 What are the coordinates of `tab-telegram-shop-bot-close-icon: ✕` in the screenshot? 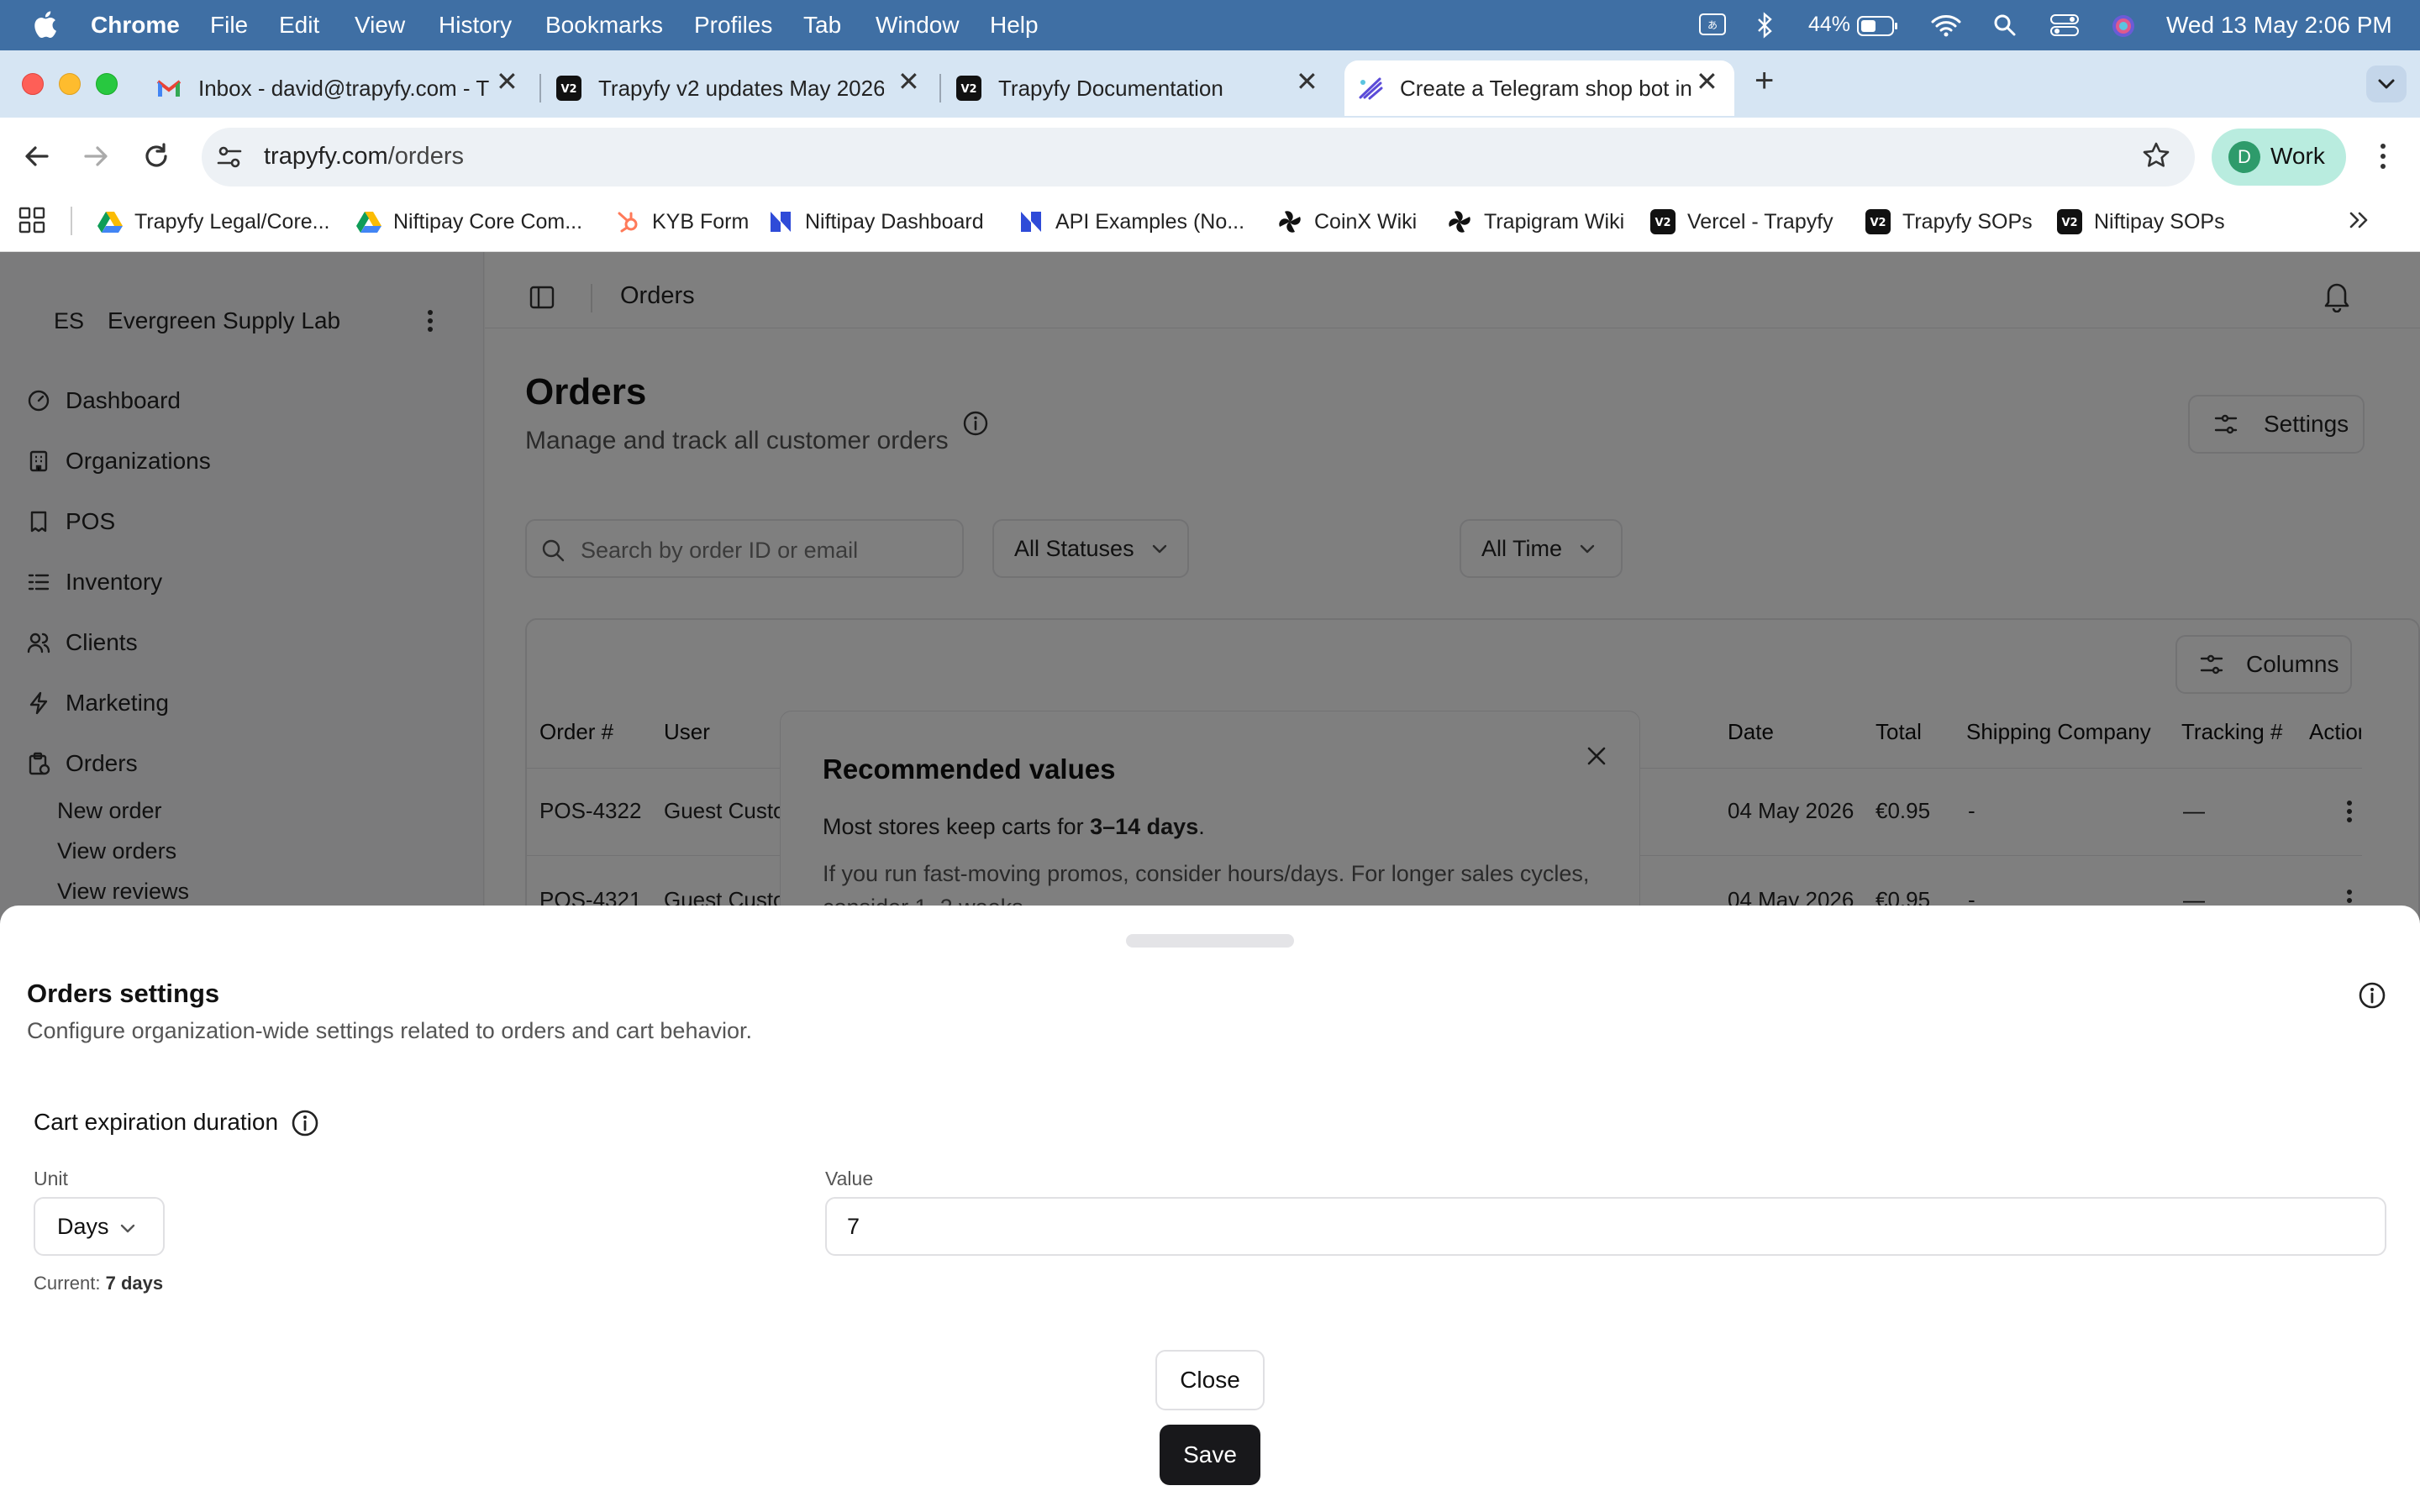 It's located at (1707, 81).